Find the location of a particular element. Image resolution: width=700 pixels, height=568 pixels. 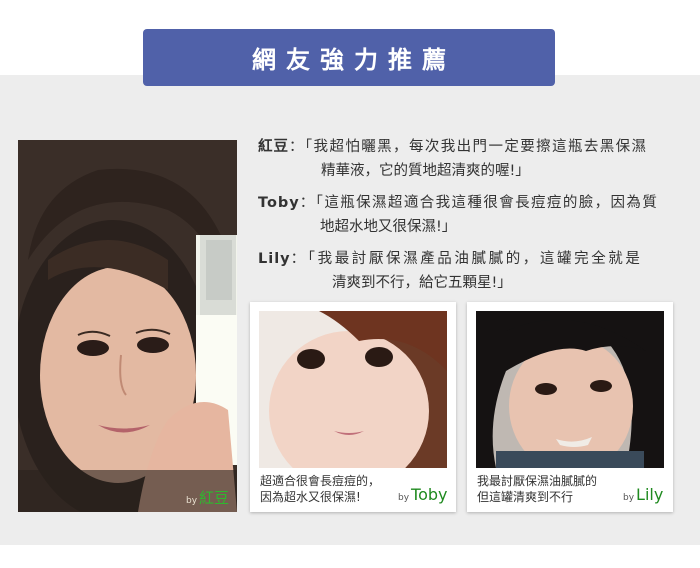

lily-photo-illustration is located at coordinates (570, 389).